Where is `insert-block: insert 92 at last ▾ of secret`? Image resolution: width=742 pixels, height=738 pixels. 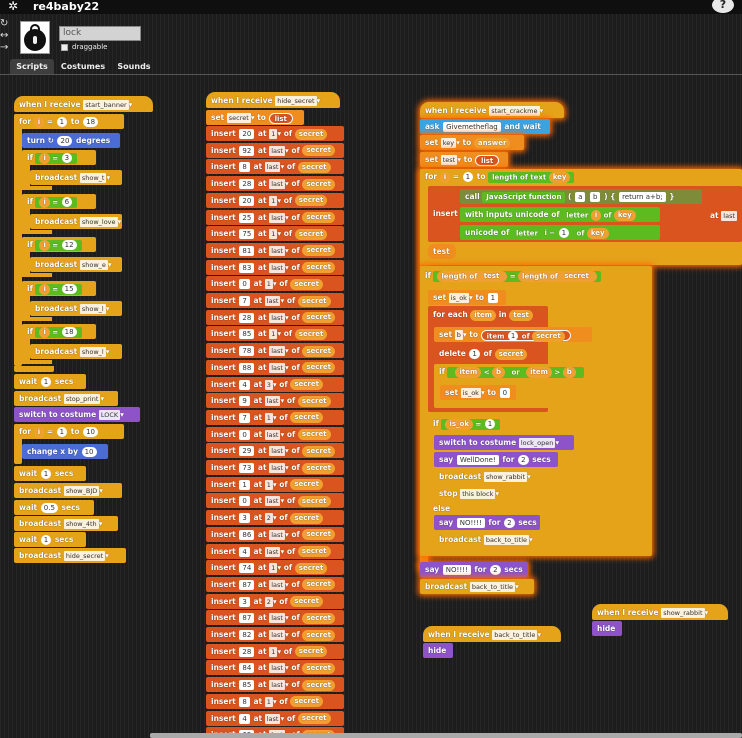
insert-block: insert 92 at last ▾ of secret is located at coordinates (275, 150).